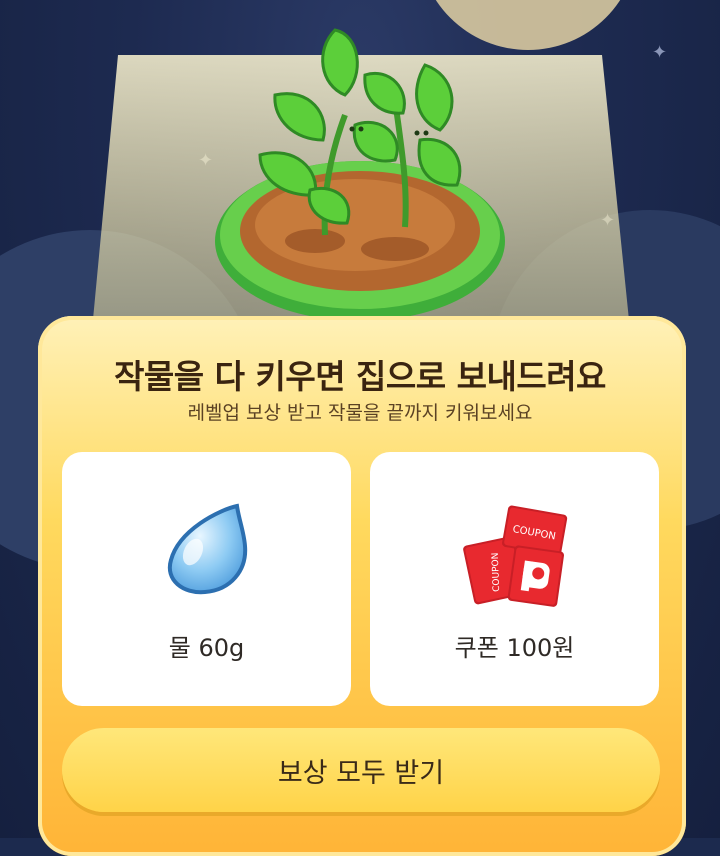  What do you see at coordinates (361, 770) in the screenshot?
I see `claim-all-rewards-button: 보상 모두 받기` at bounding box center [361, 770].